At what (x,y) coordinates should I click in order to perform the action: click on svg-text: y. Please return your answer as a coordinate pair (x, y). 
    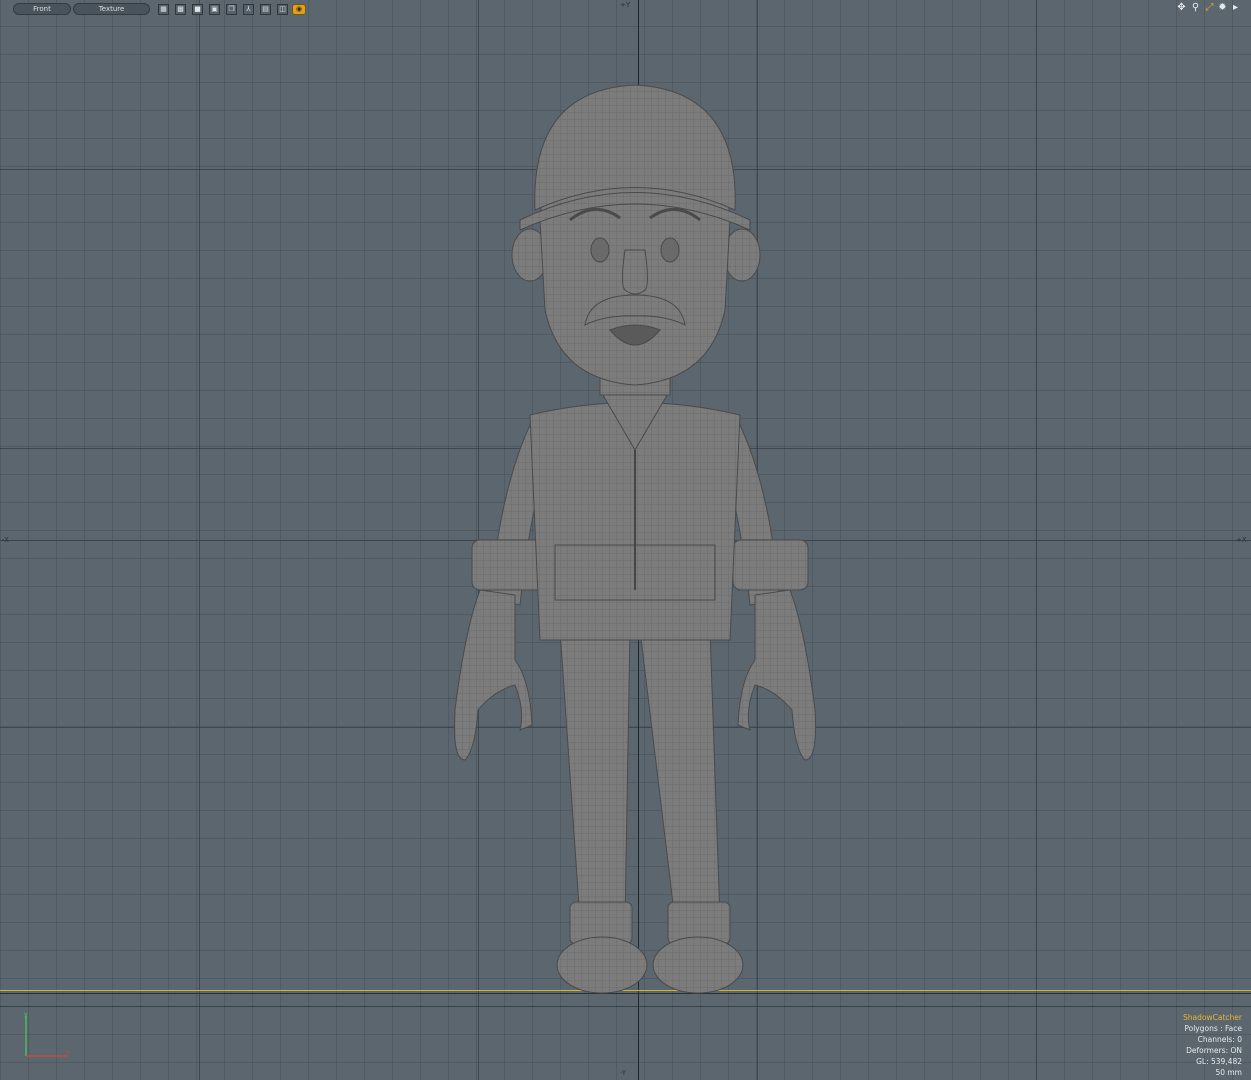
    Looking at the image, I should click on (26, 1014).